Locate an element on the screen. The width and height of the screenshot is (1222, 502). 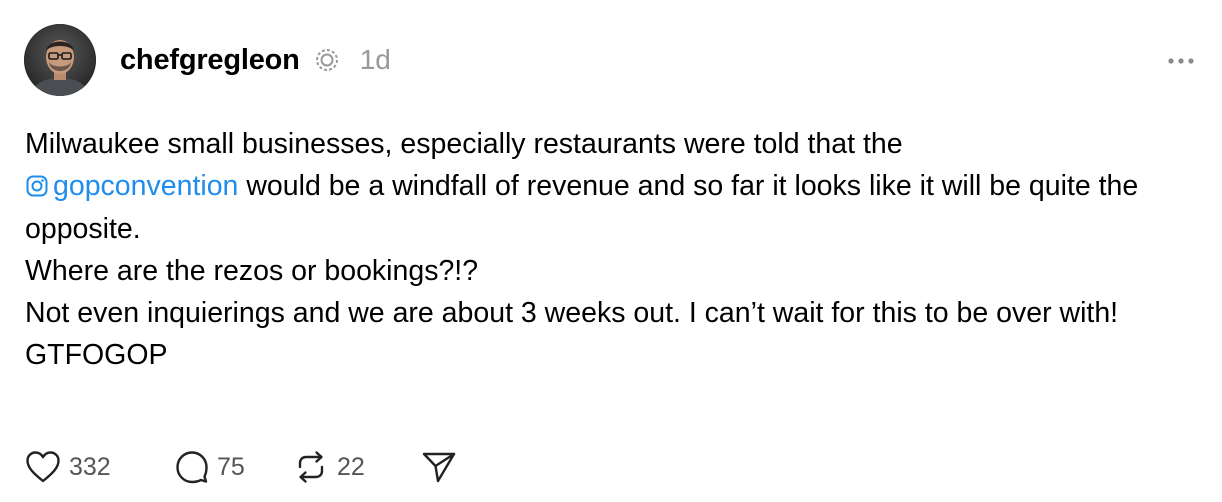
like-button: 332 is located at coordinates (100, 467).